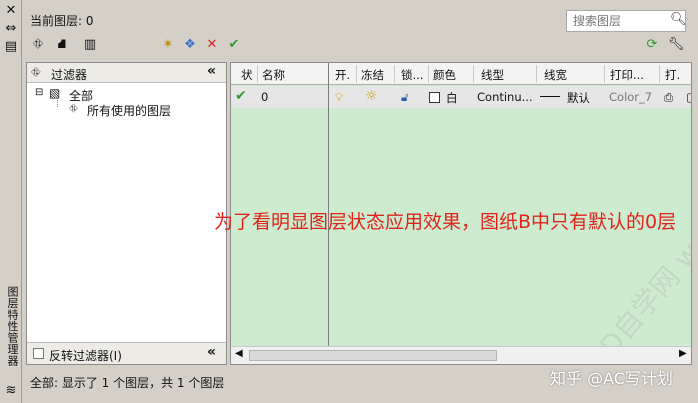 The width and height of the screenshot is (698, 403). Describe the element at coordinates (444, 75) in the screenshot. I see `col-color: 颜色` at that location.